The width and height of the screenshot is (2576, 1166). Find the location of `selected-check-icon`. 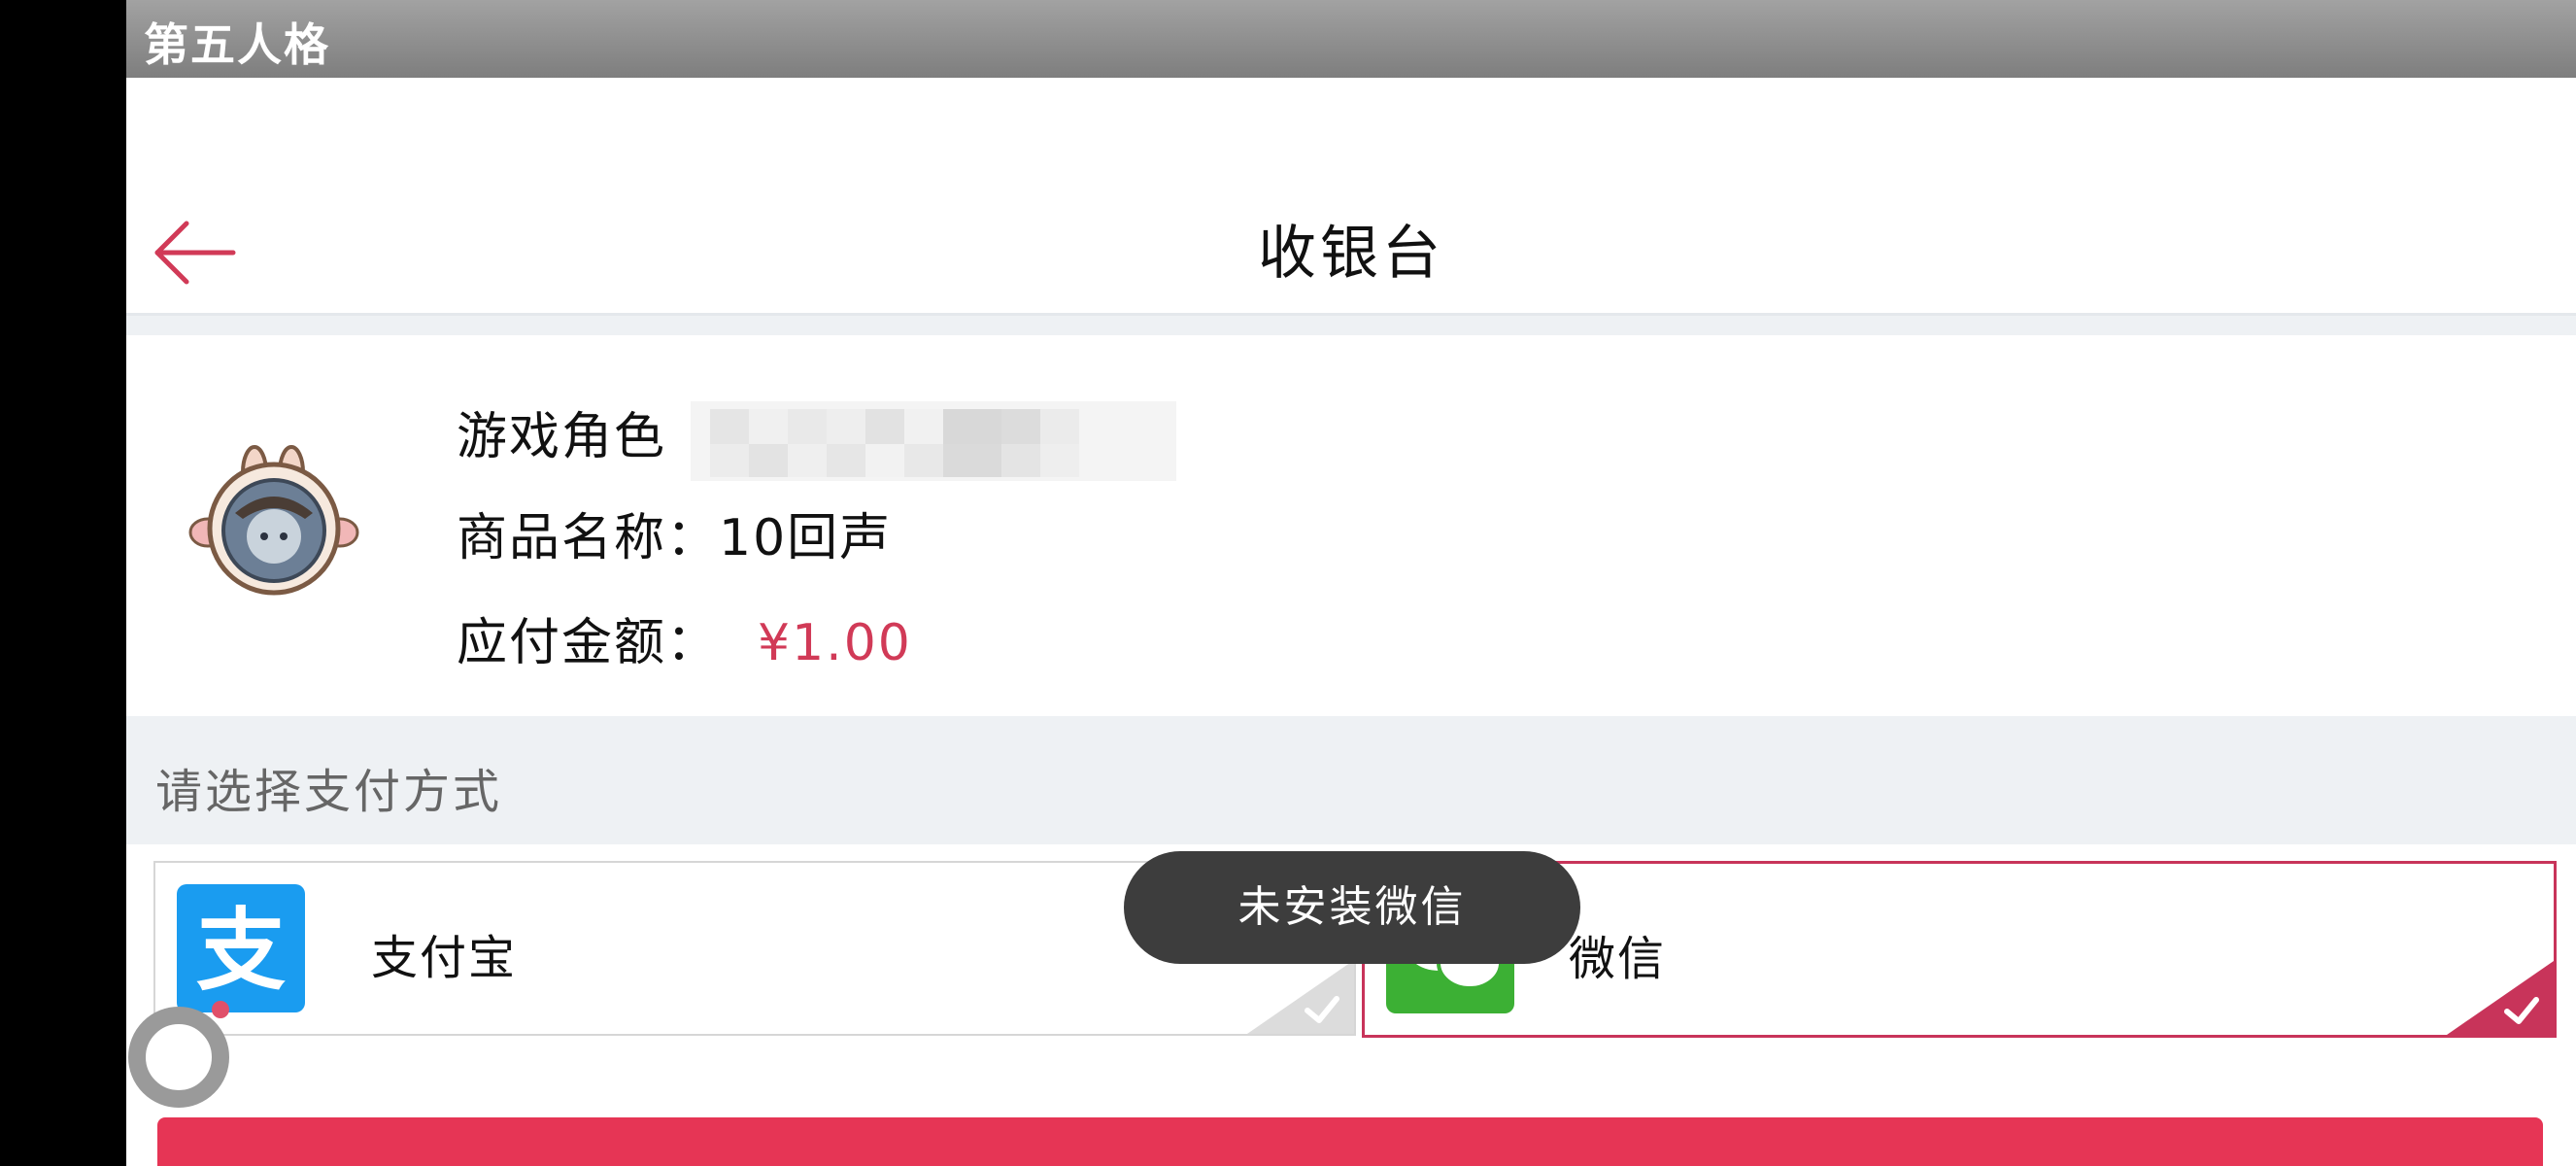

selected-check-icon is located at coordinates (2500, 998).